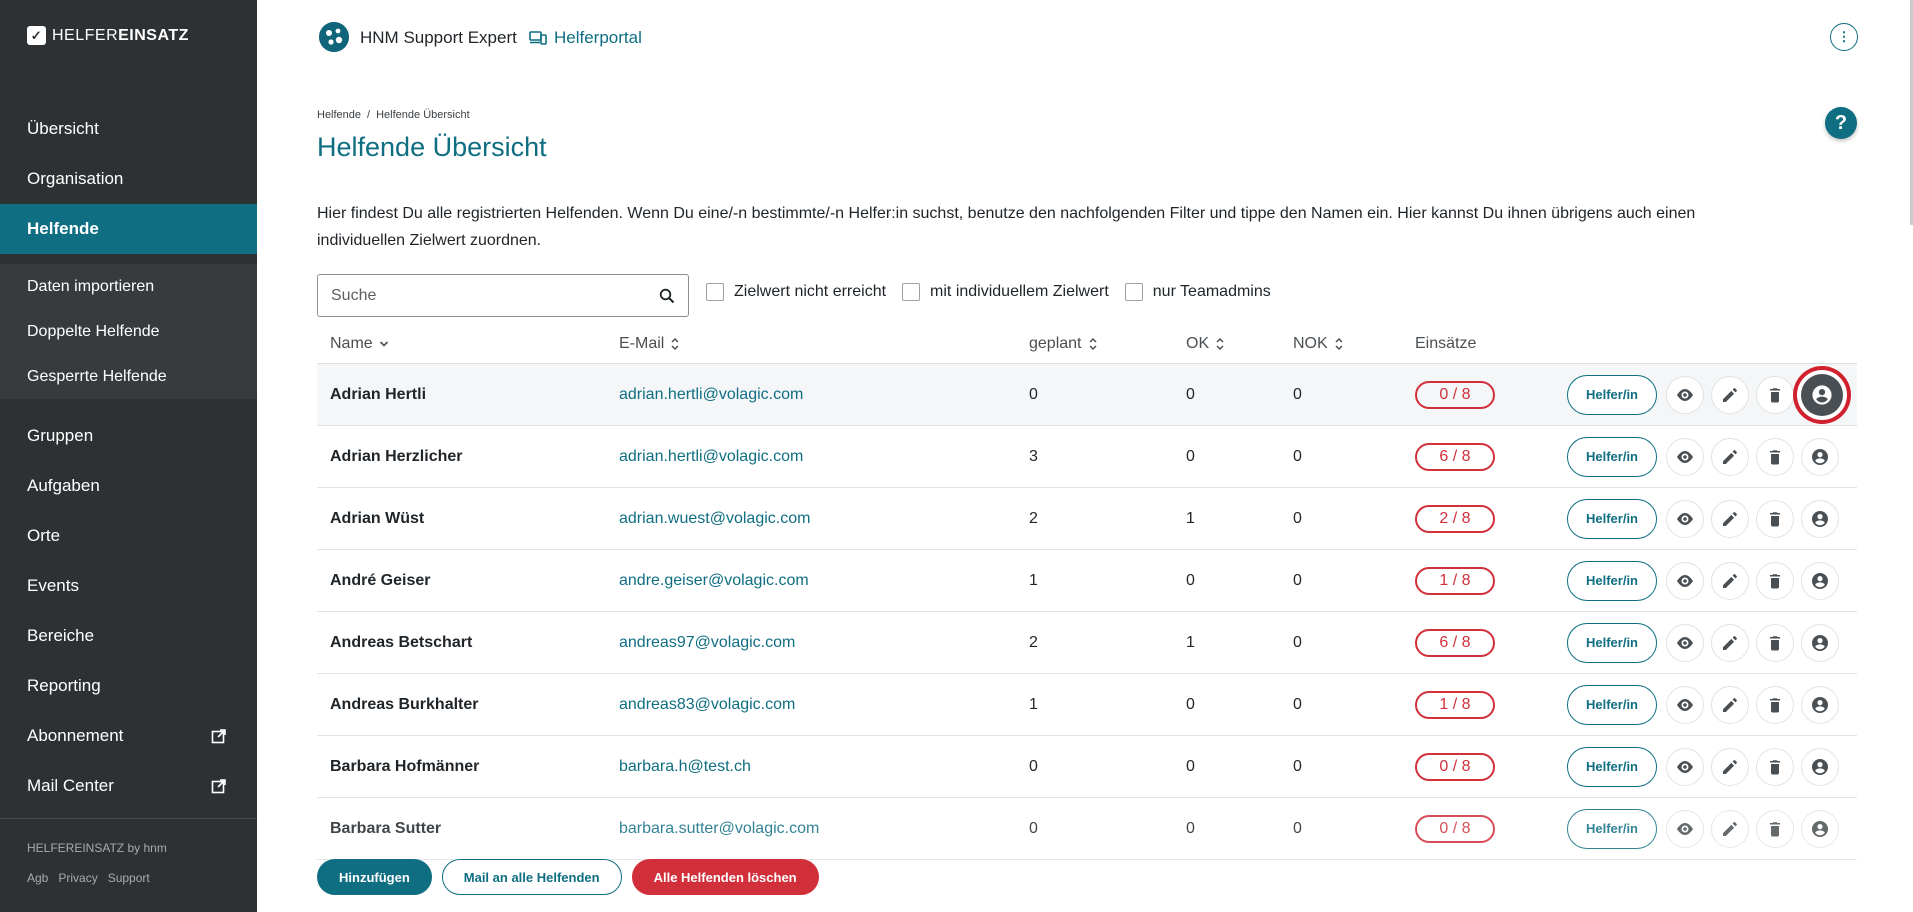 This screenshot has height=912, width=1913. I want to click on sidebar-item-organisation: Organisation, so click(128, 179).